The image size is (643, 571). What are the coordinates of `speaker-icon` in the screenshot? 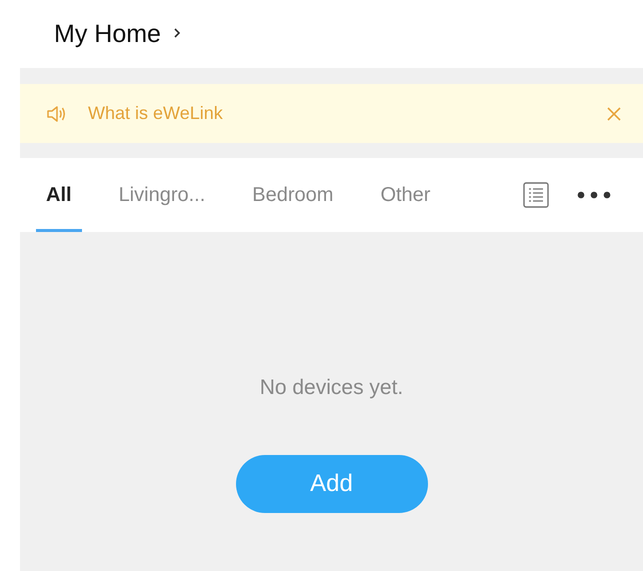 It's located at (57, 114).